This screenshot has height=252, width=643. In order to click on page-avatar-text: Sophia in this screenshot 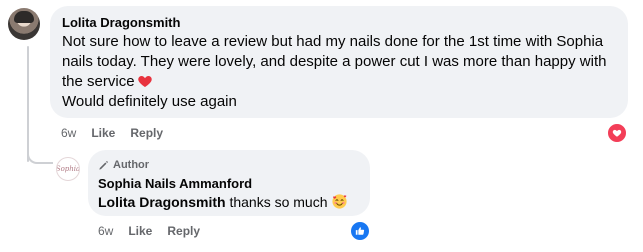, I will do `click(68, 169)`.